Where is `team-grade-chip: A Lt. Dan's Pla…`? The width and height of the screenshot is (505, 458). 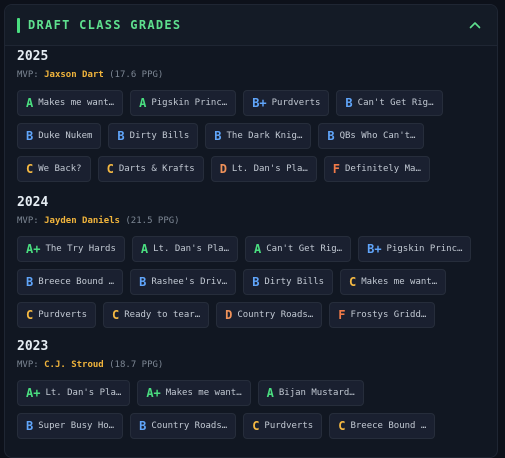
team-grade-chip: A Lt. Dan's Pla… is located at coordinates (184, 249).